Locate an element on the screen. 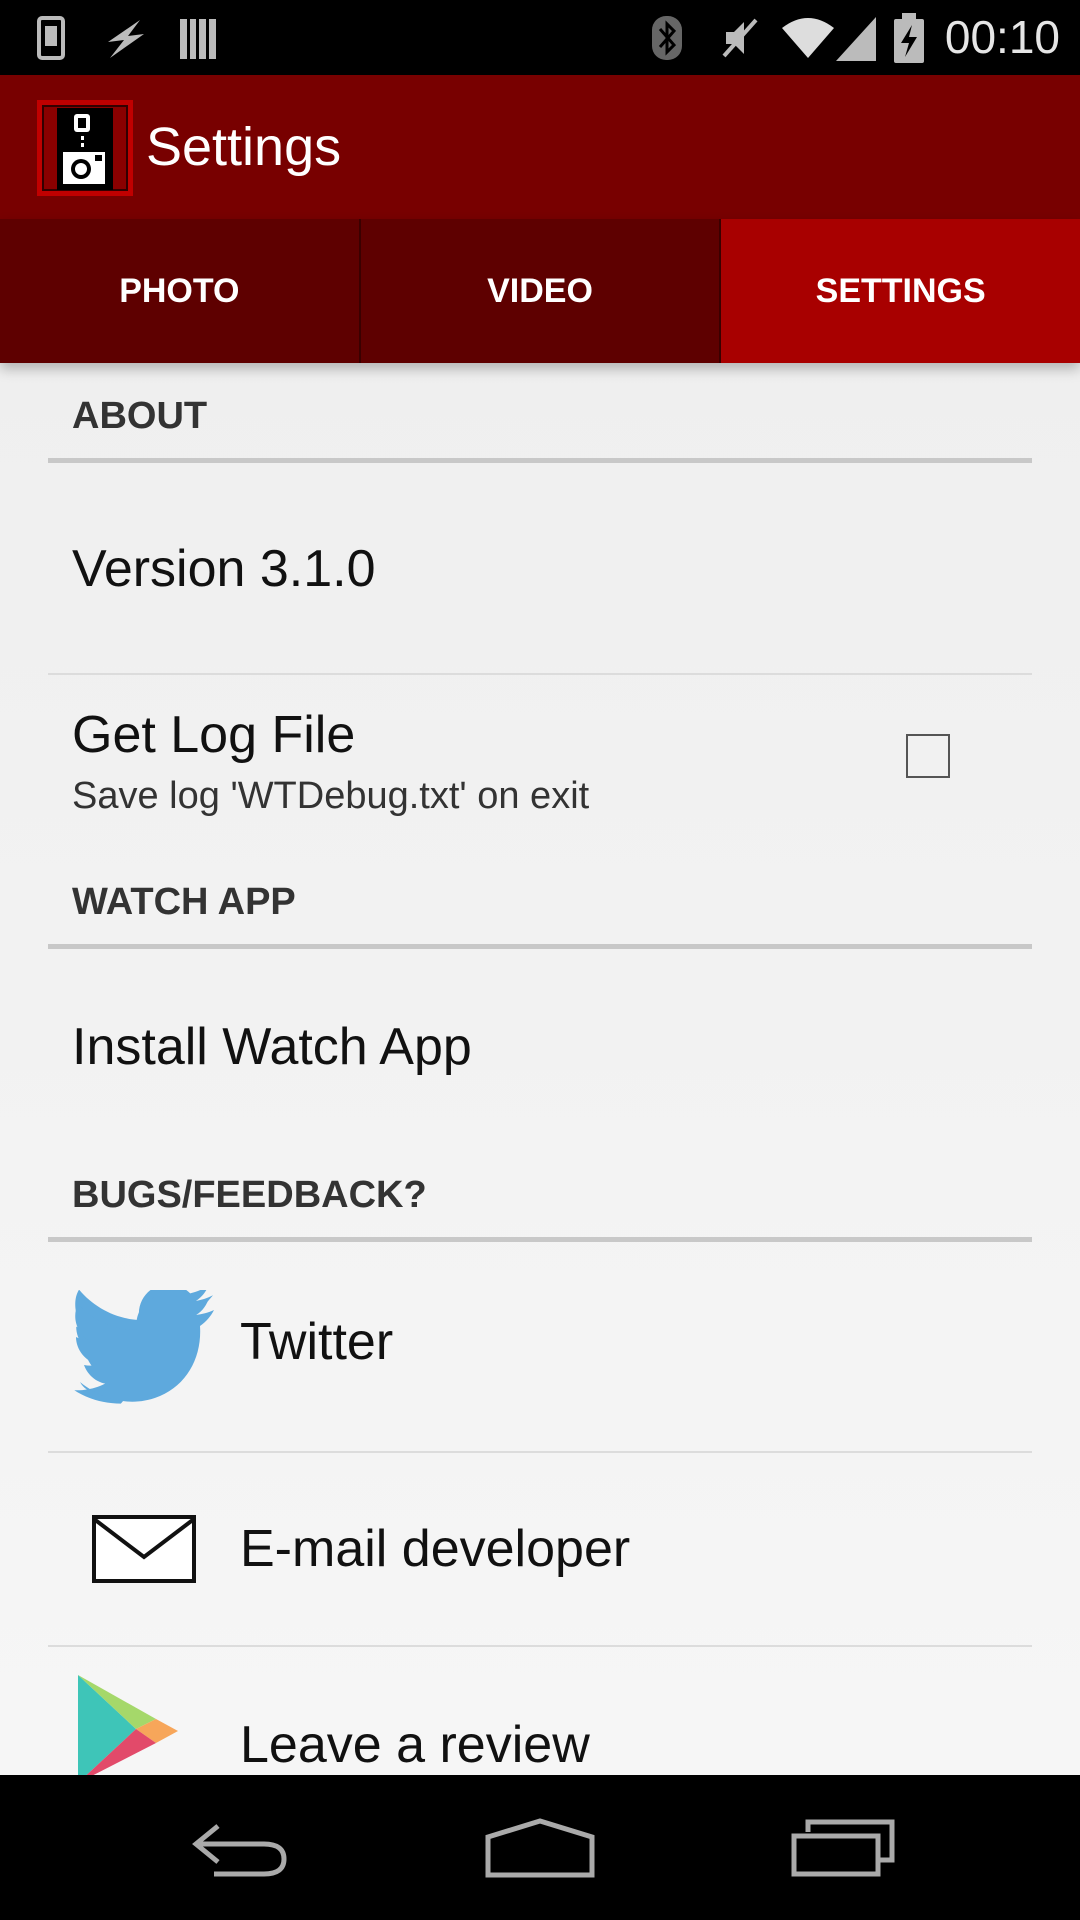 The height and width of the screenshot is (1920, 1080). recents-icon is located at coordinates (843, 1847).